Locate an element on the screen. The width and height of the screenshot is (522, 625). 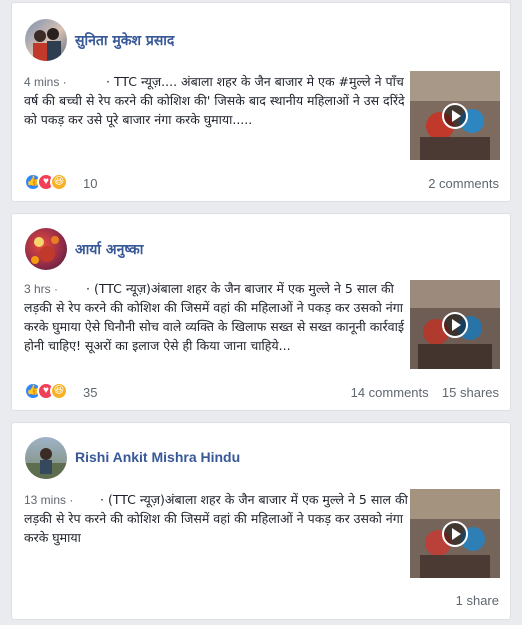
post-stats: 1 share is located at coordinates (477, 600).